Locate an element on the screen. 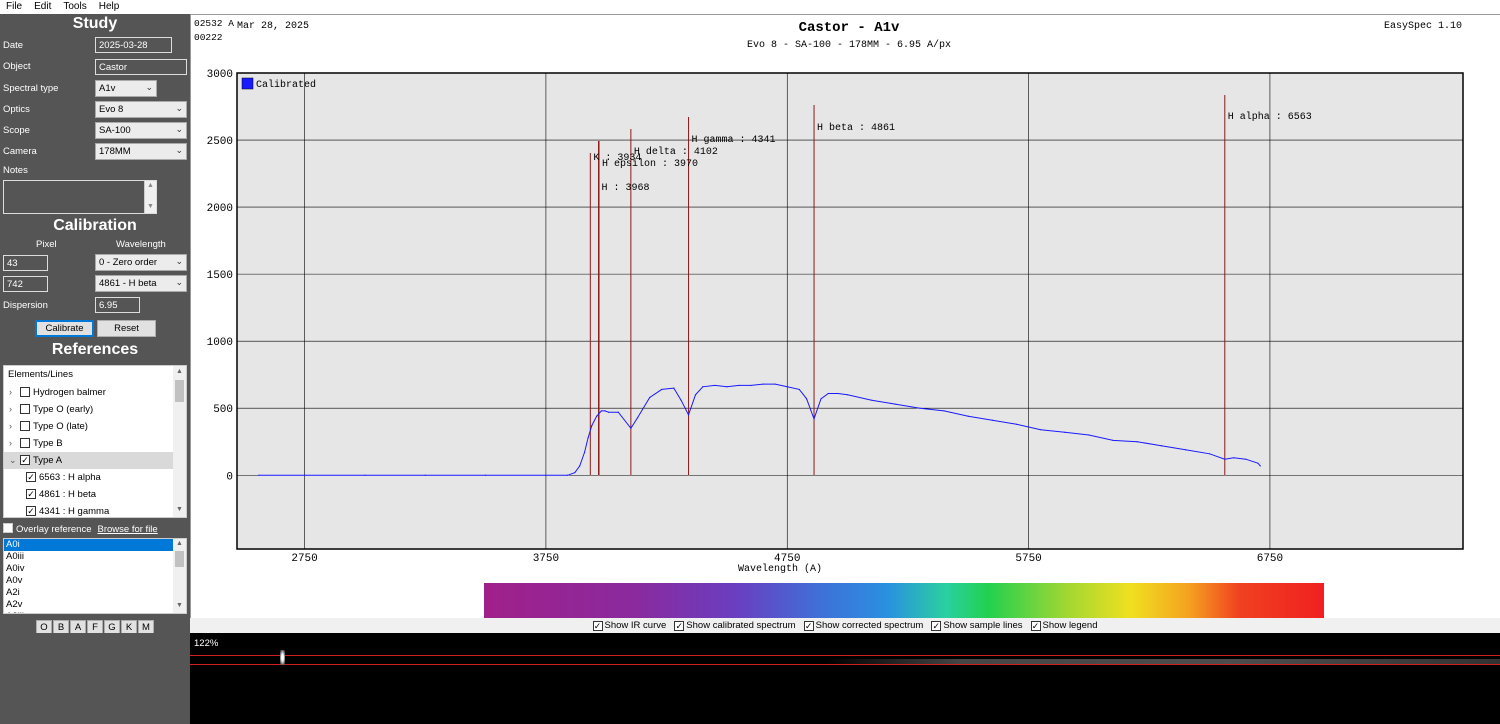 The height and width of the screenshot is (724, 1500). wavelength-select-1: 0 - Zero order ⌄ is located at coordinates (141, 262).